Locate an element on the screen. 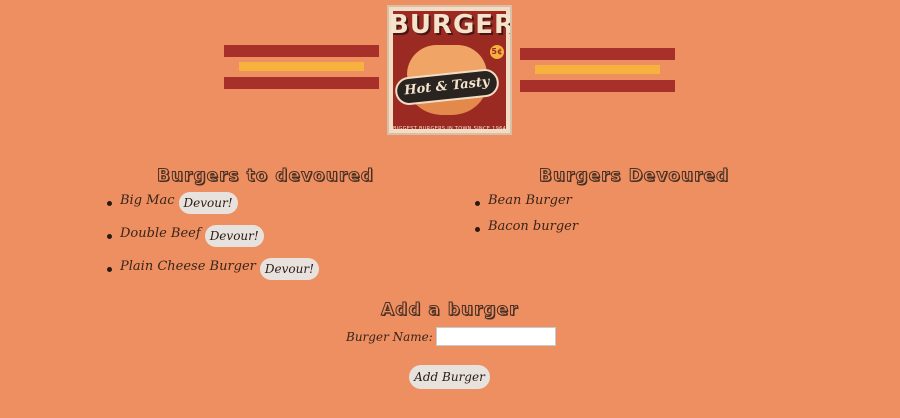  list-item: Bacon burger is located at coordinates (526, 232).